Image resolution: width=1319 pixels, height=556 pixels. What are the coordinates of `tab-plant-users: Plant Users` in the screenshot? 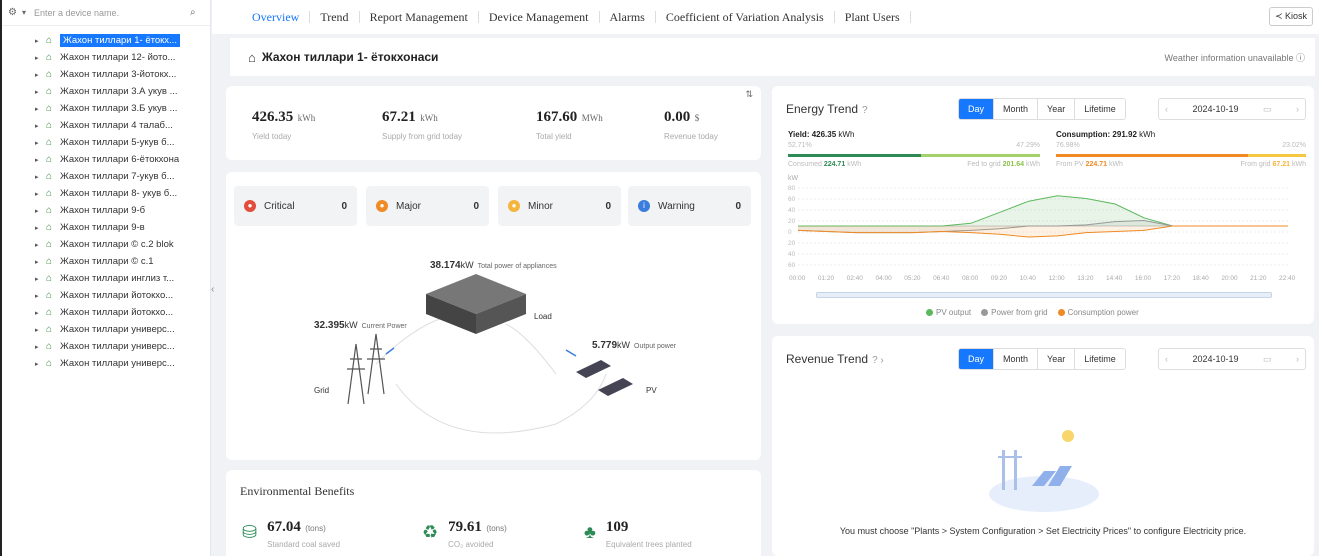 It's located at (873, 17).